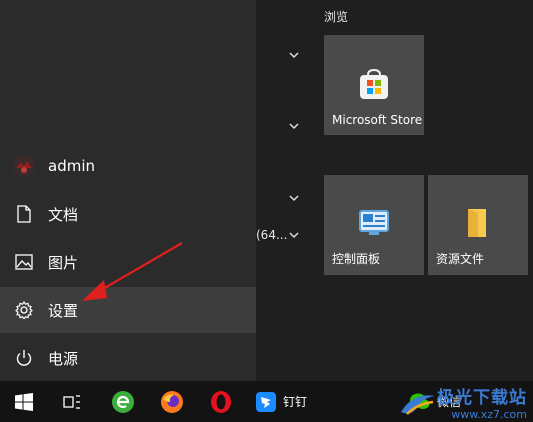 Image resolution: width=533 pixels, height=422 pixels. Describe the element at coordinates (265, 401) in the screenshot. I see `dingtalk-icon` at that location.